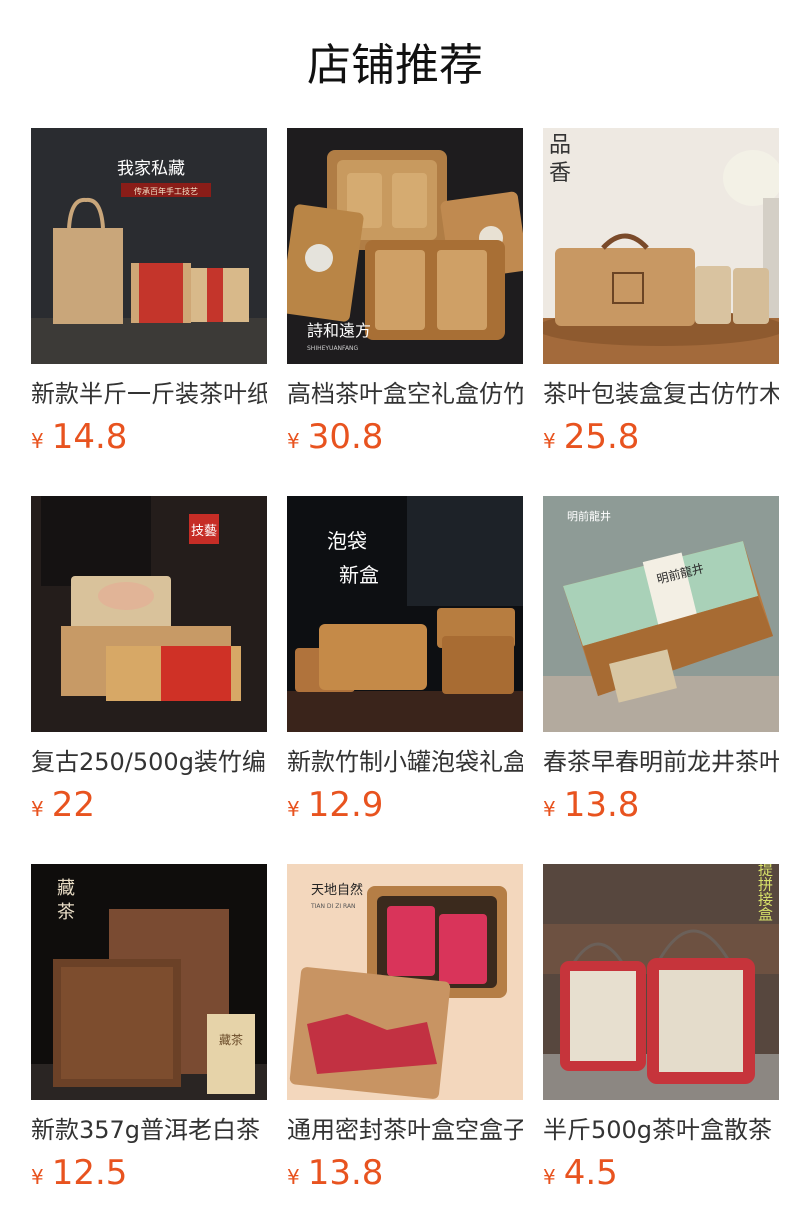 The height and width of the screenshot is (1232, 790). What do you see at coordinates (395, 65) in the screenshot?
I see `page-title: 店铺推荐` at bounding box center [395, 65].